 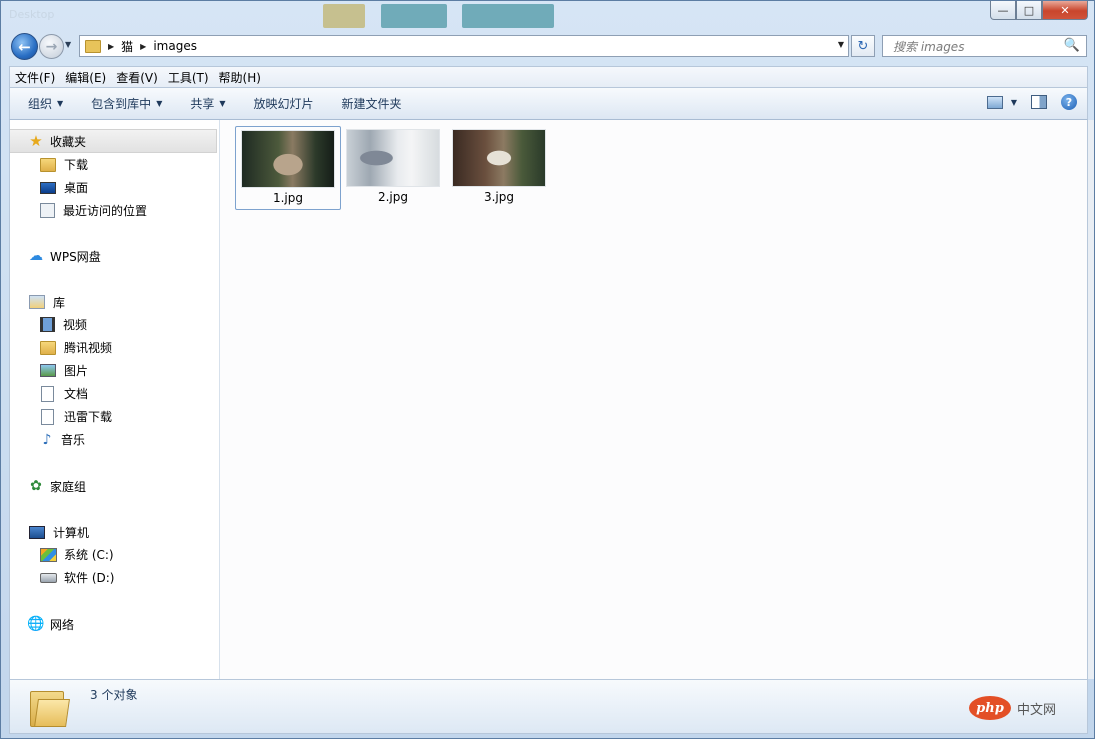 What do you see at coordinates (978, 47) in the screenshot?
I see `search-input` at bounding box center [978, 47].